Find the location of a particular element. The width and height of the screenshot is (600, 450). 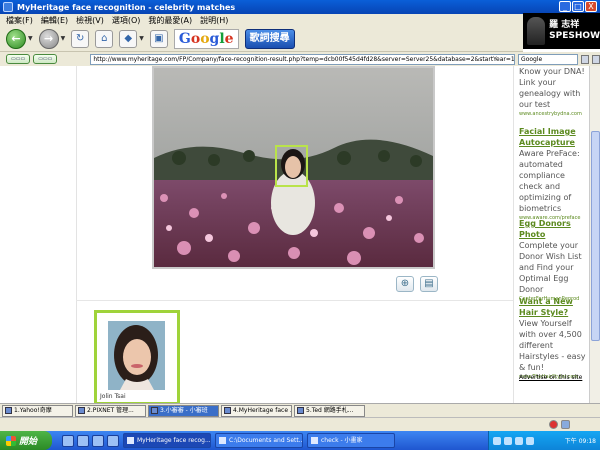

search-options-icon is located at coordinates (585, 59).